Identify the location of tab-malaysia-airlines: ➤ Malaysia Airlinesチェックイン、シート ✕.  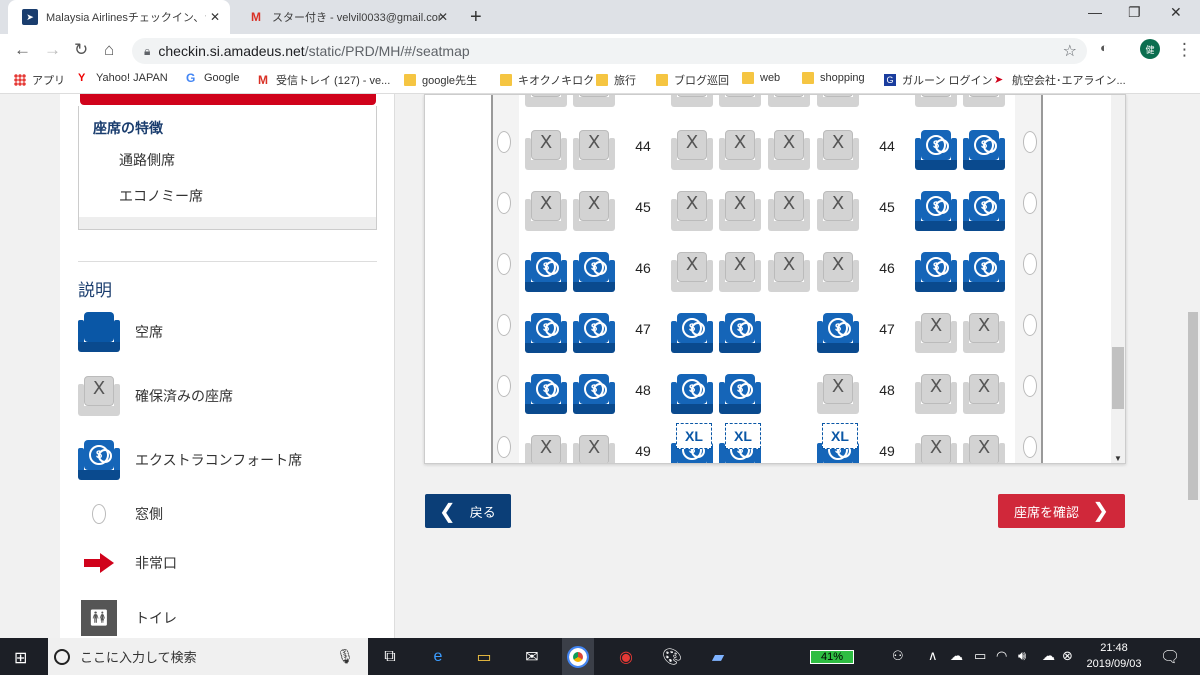
(119, 17).